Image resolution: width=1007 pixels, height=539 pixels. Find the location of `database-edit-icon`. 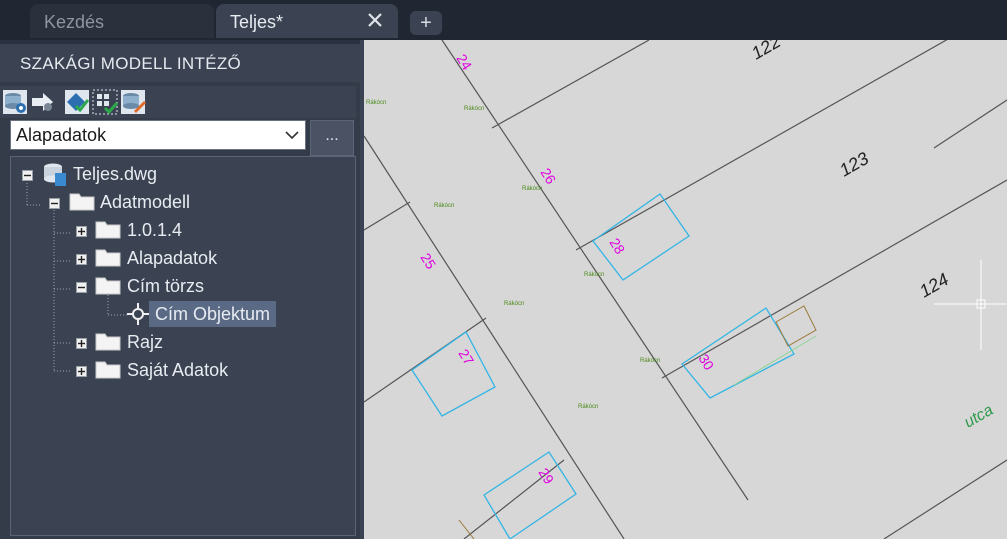

database-edit-icon is located at coordinates (133, 102).